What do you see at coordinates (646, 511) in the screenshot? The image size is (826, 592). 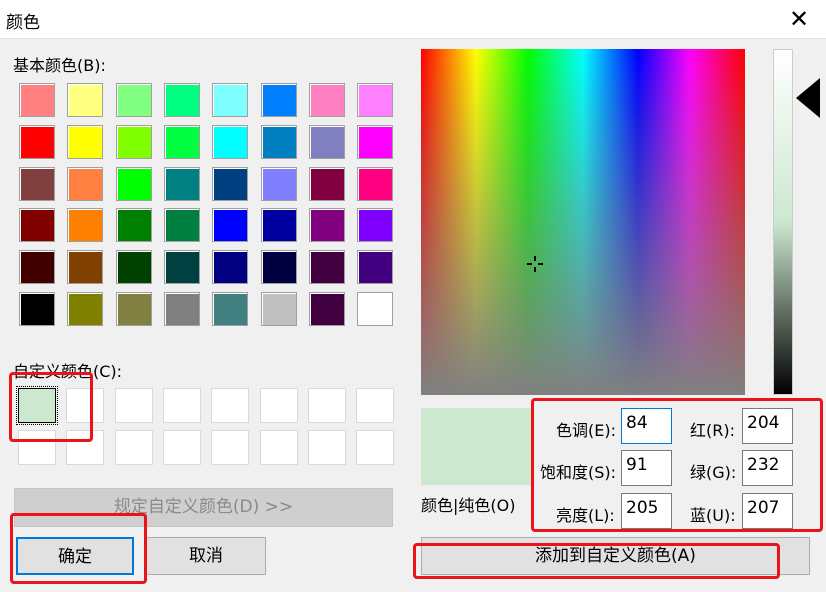 I see `luminance-field: 205` at bounding box center [646, 511].